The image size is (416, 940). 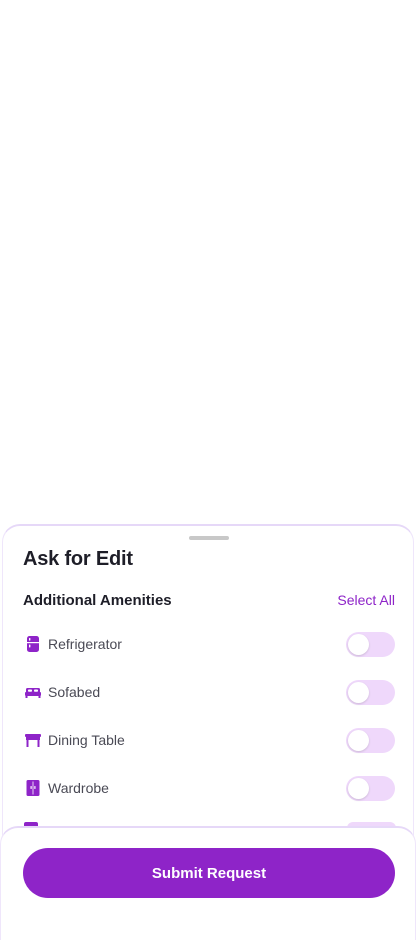 I want to click on amenity-row-dining-table: Dining Table, so click(x=209, y=740).